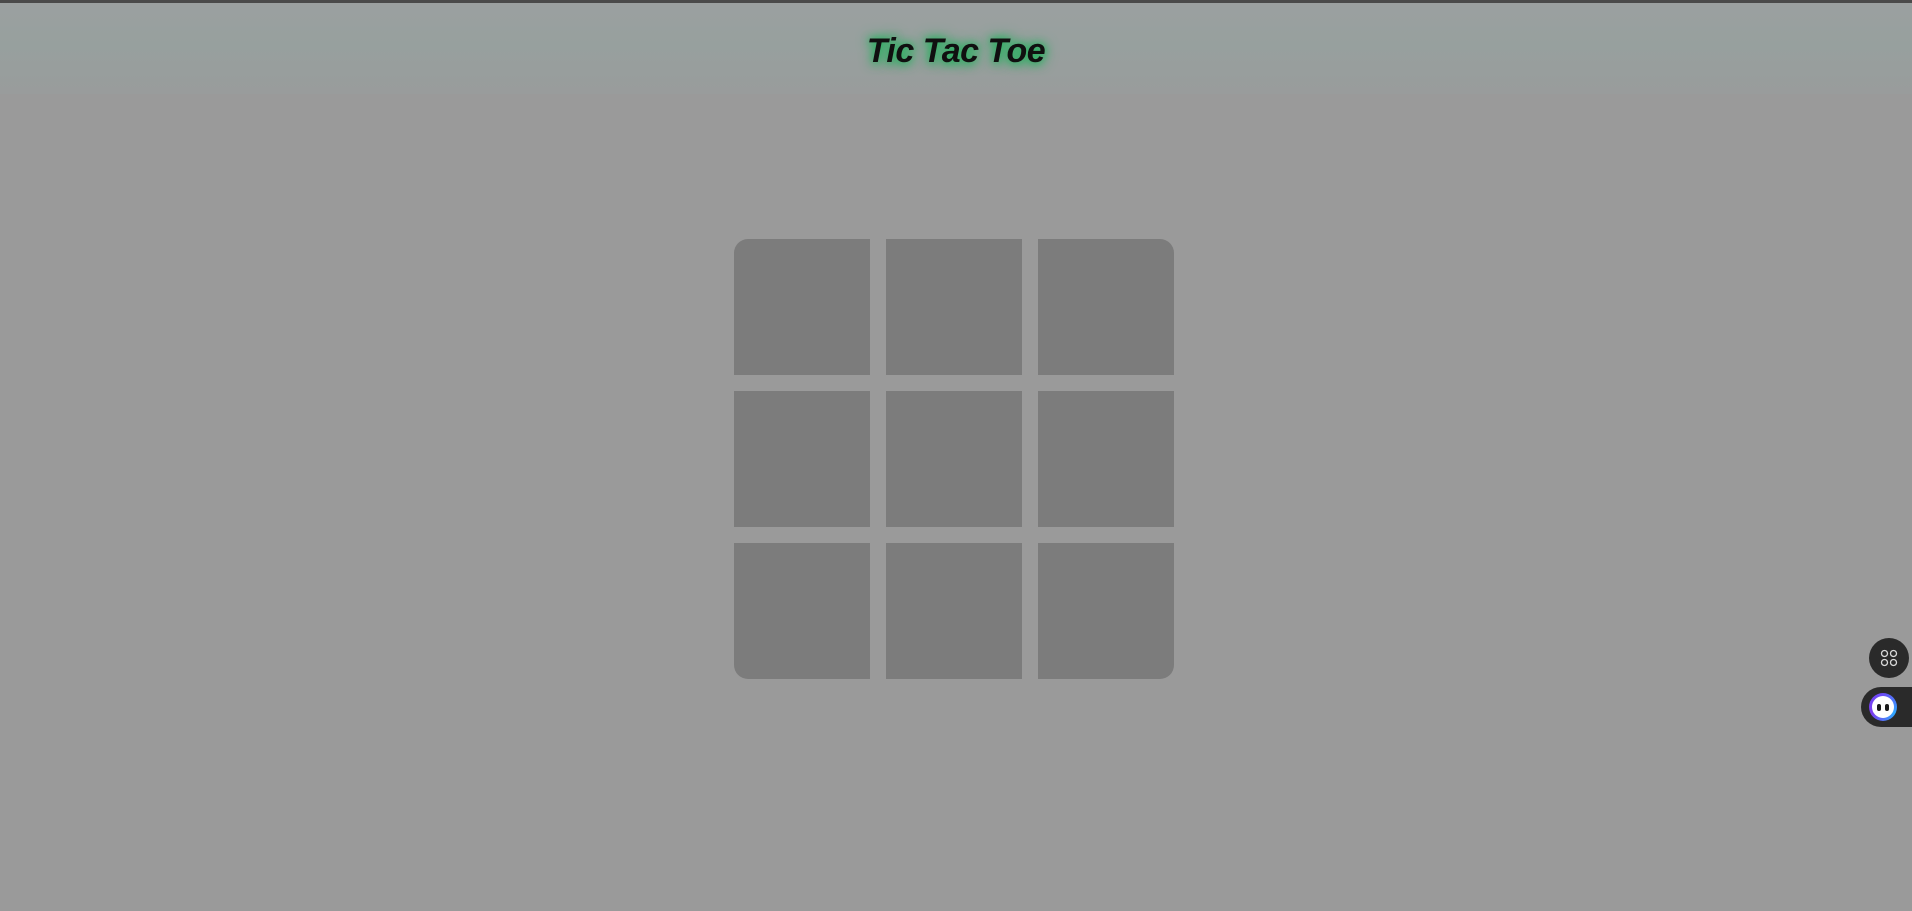 The height and width of the screenshot is (911, 1912). What do you see at coordinates (1883, 707) in the screenshot?
I see `assistant-face-icon` at bounding box center [1883, 707].